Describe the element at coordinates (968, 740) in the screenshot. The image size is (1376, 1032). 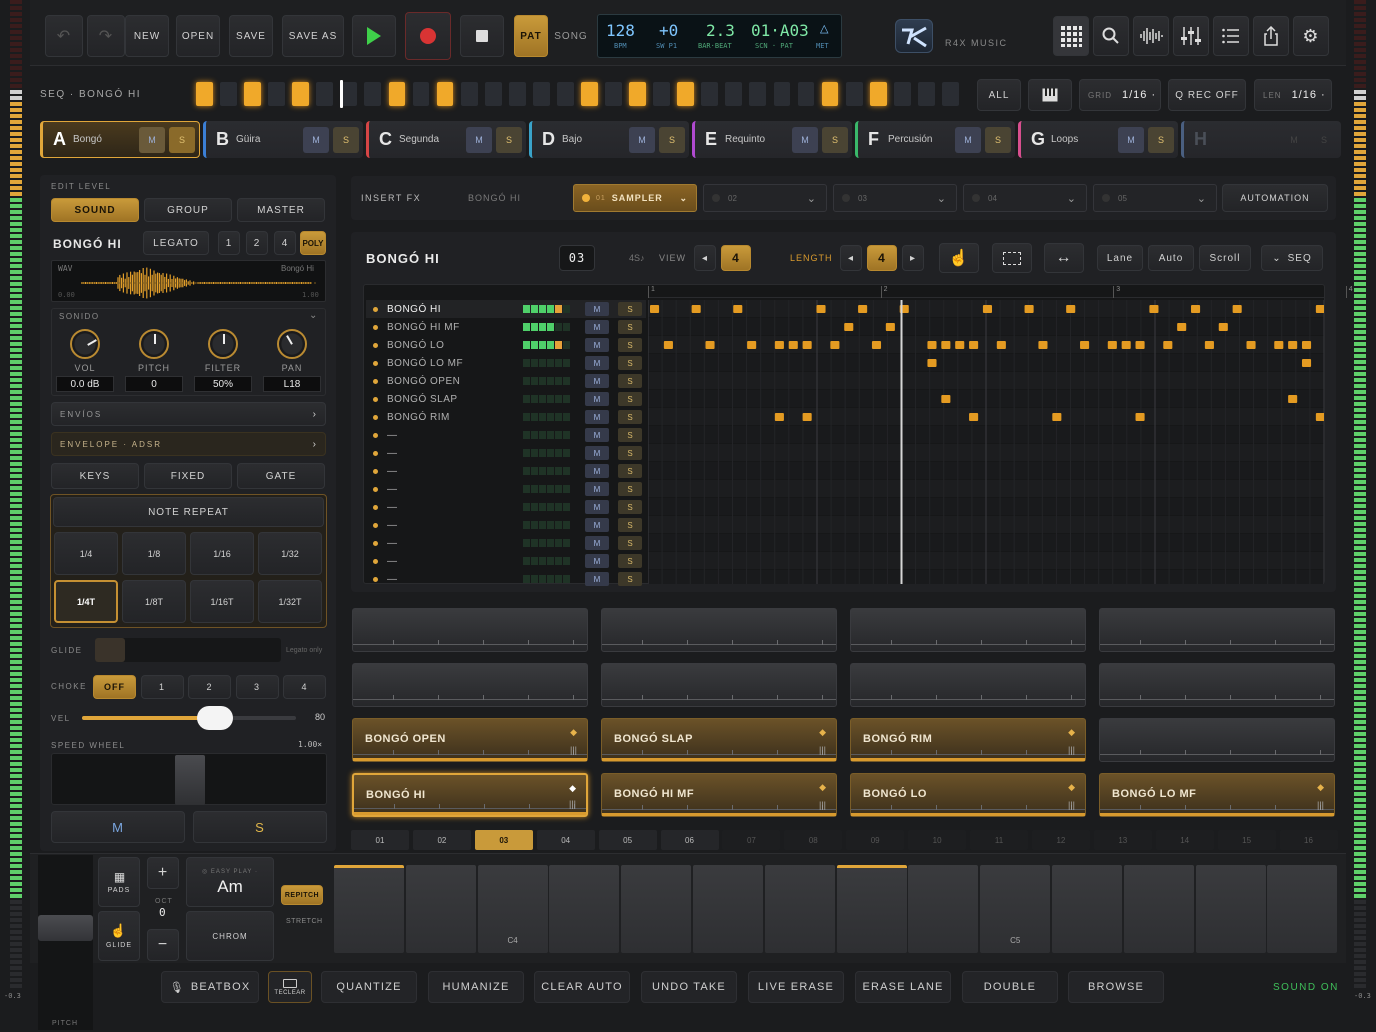
I see `drum-pad: BONGÓ RIM ◆ |||` at that location.